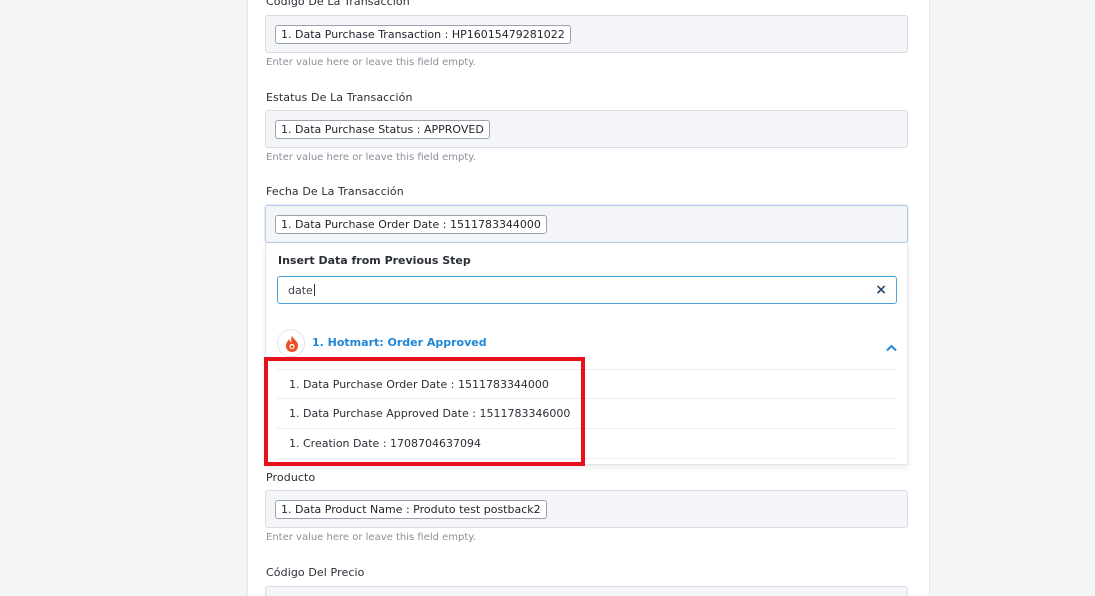 This screenshot has height=596, width=1095. Describe the element at coordinates (291, 477) in the screenshot. I see `field-label-product: Producto` at that location.